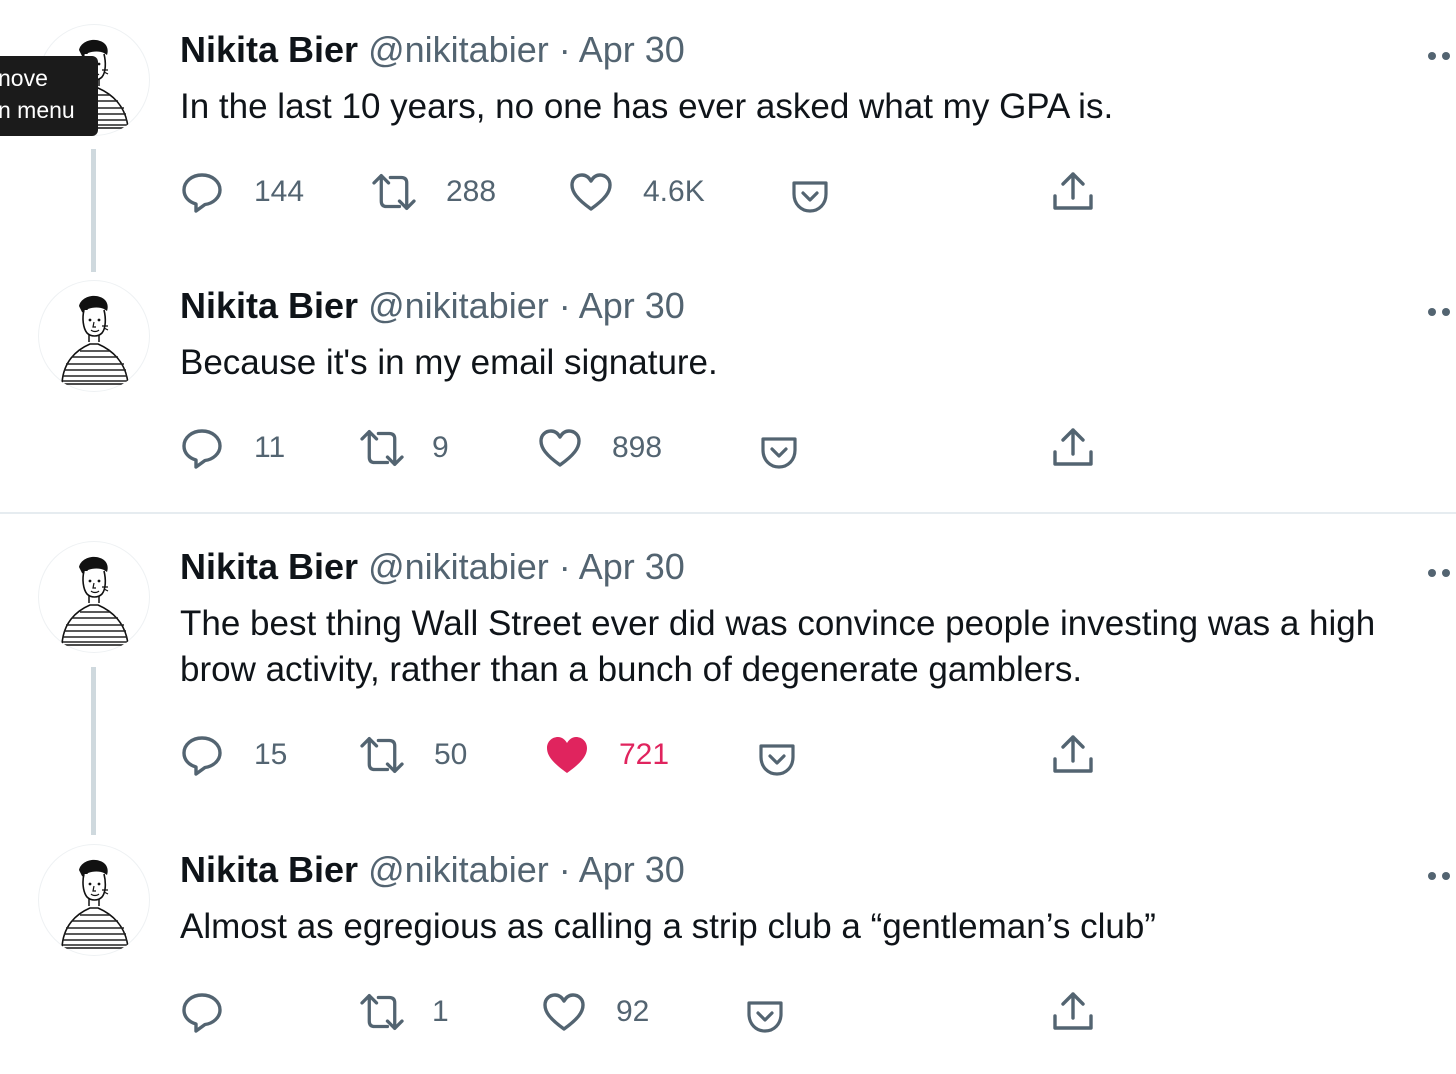 The height and width of the screenshot is (1074, 1456). Describe the element at coordinates (440, 447) in the screenshot. I see `retweet-count: 9` at that location.